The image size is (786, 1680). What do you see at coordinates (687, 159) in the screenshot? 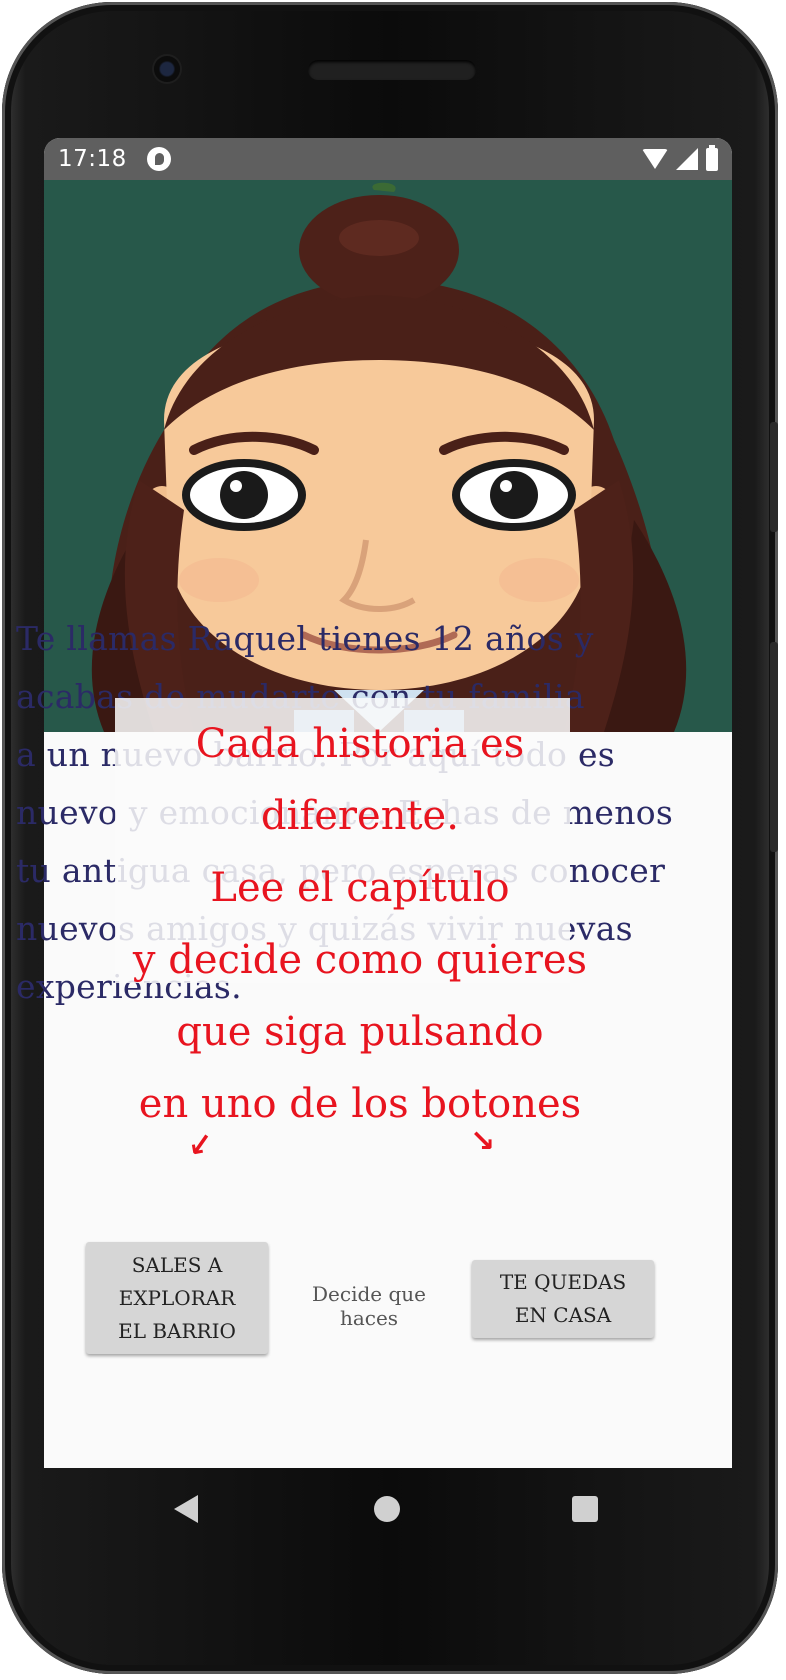
I see `signal-icon` at bounding box center [687, 159].